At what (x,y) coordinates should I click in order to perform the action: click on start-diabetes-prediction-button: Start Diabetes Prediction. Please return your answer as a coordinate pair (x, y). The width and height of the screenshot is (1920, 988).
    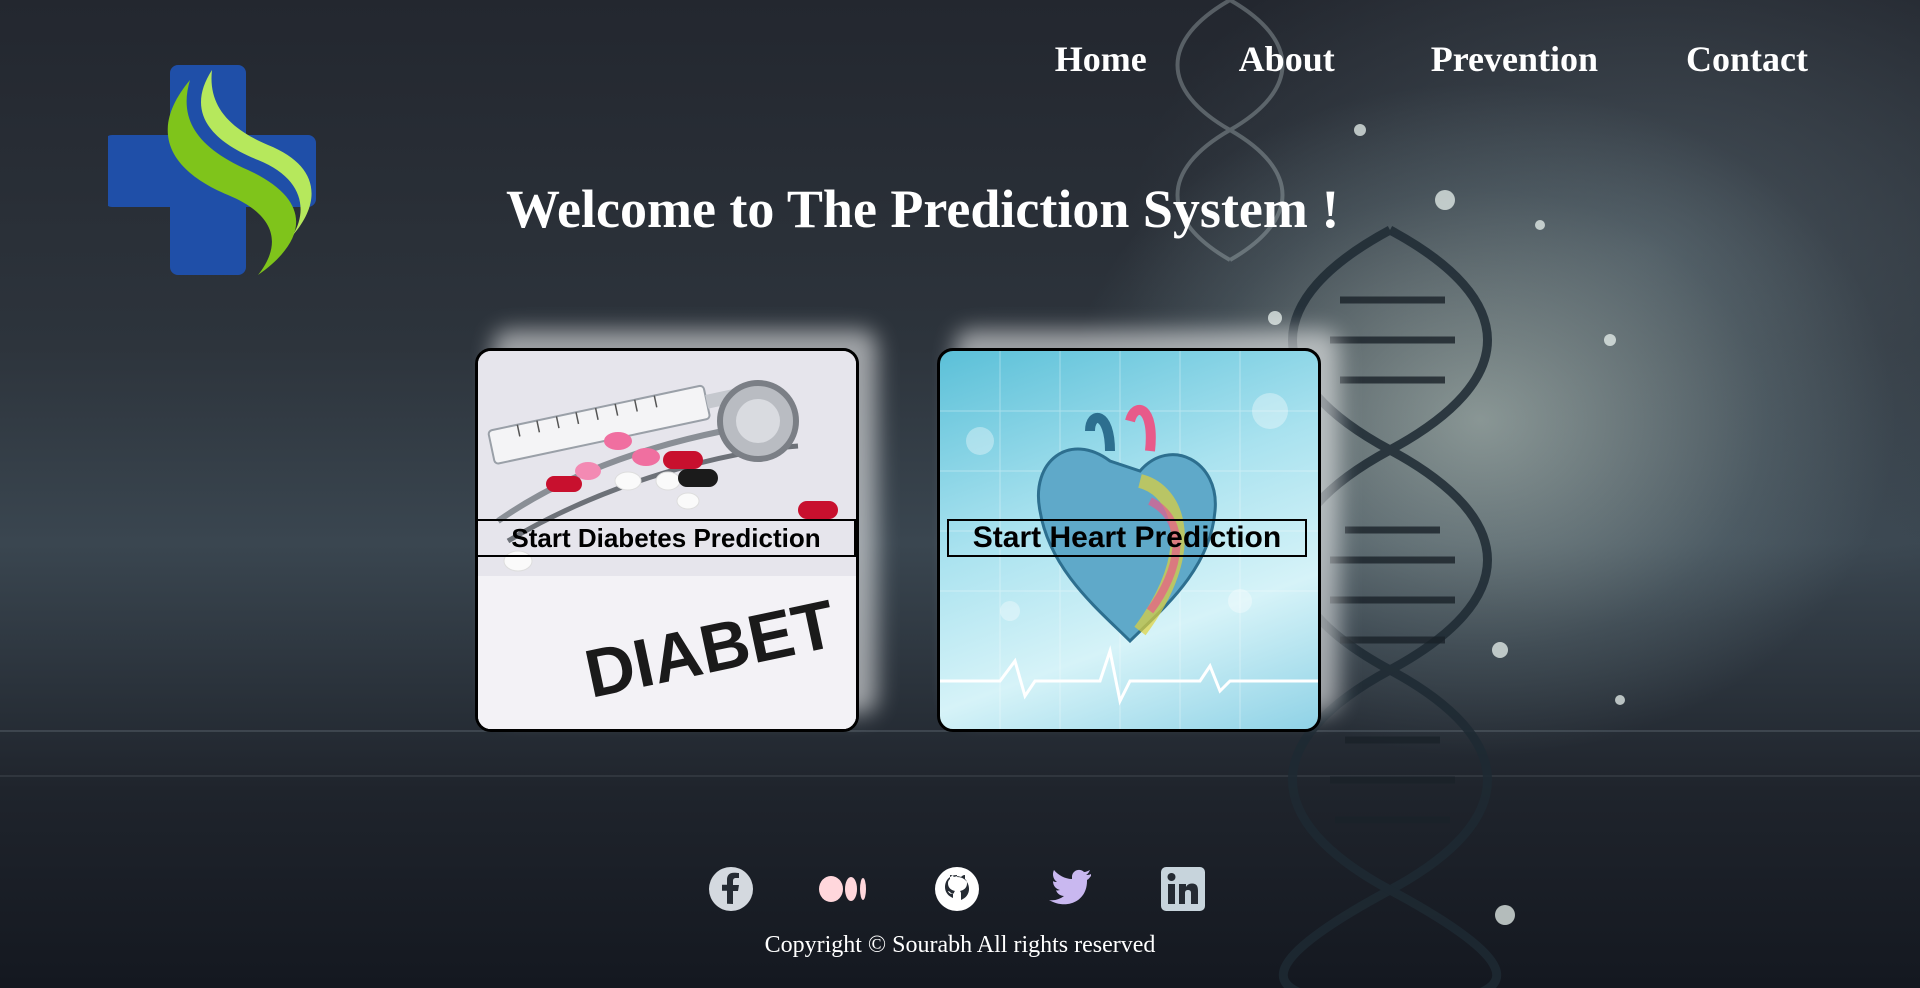
    Looking at the image, I should click on (667, 538).